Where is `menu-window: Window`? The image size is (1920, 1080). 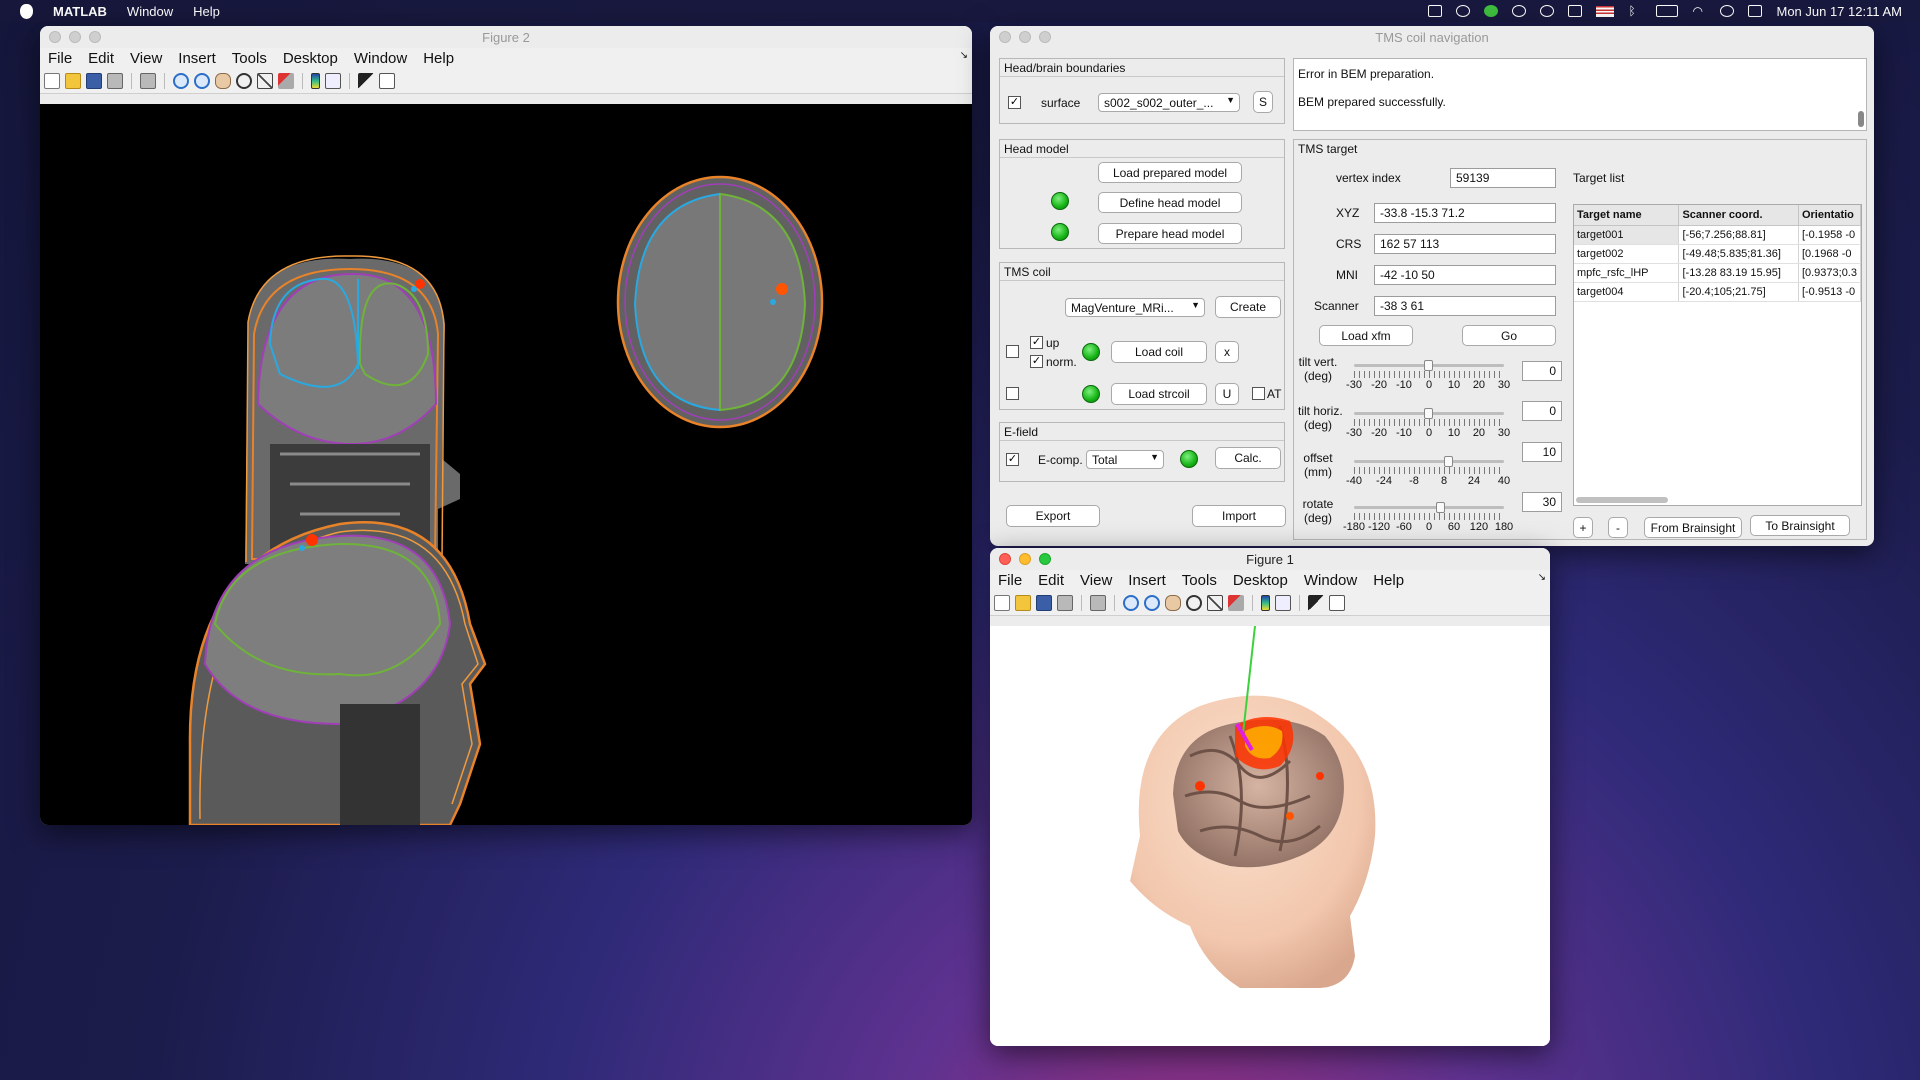 menu-window: Window is located at coordinates (380, 58).